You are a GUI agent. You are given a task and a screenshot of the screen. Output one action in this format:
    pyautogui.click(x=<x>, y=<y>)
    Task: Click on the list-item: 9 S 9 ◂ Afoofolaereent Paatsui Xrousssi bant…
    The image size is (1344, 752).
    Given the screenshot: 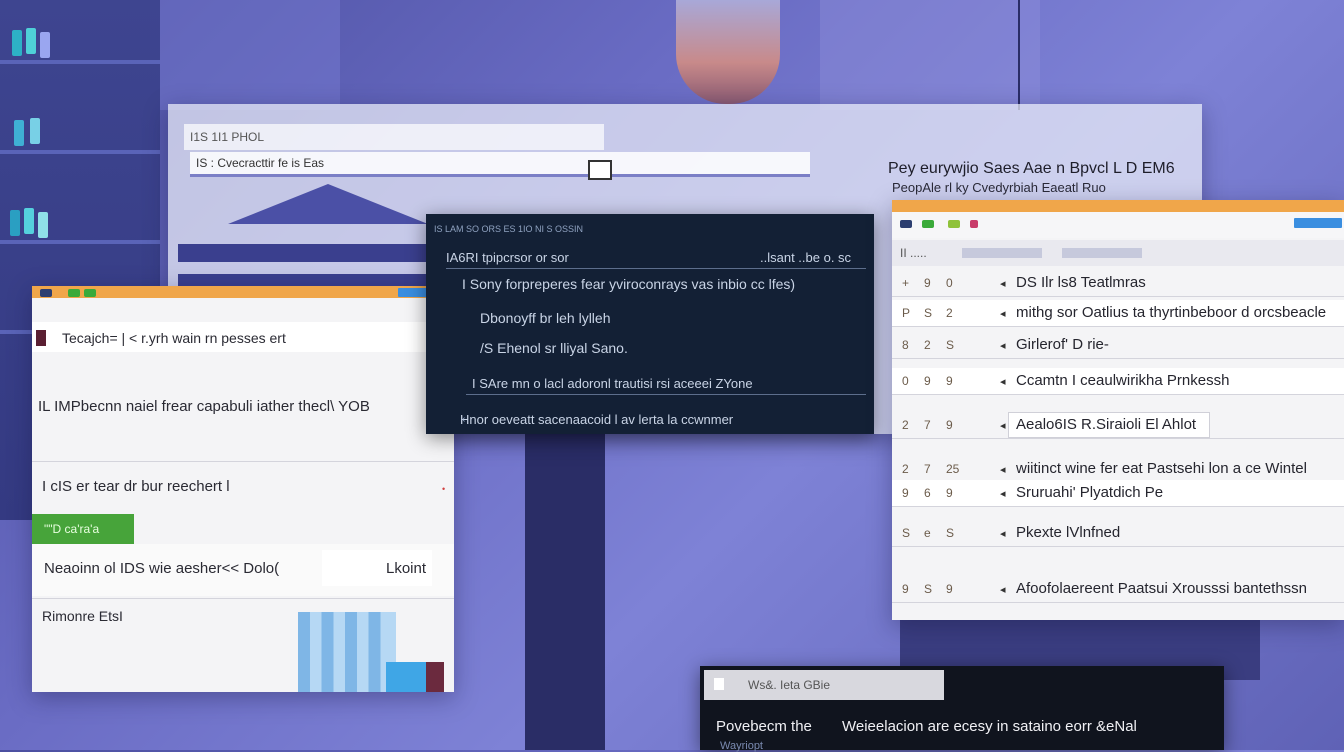 What is the action you would take?
    pyautogui.click(x=1118, y=589)
    